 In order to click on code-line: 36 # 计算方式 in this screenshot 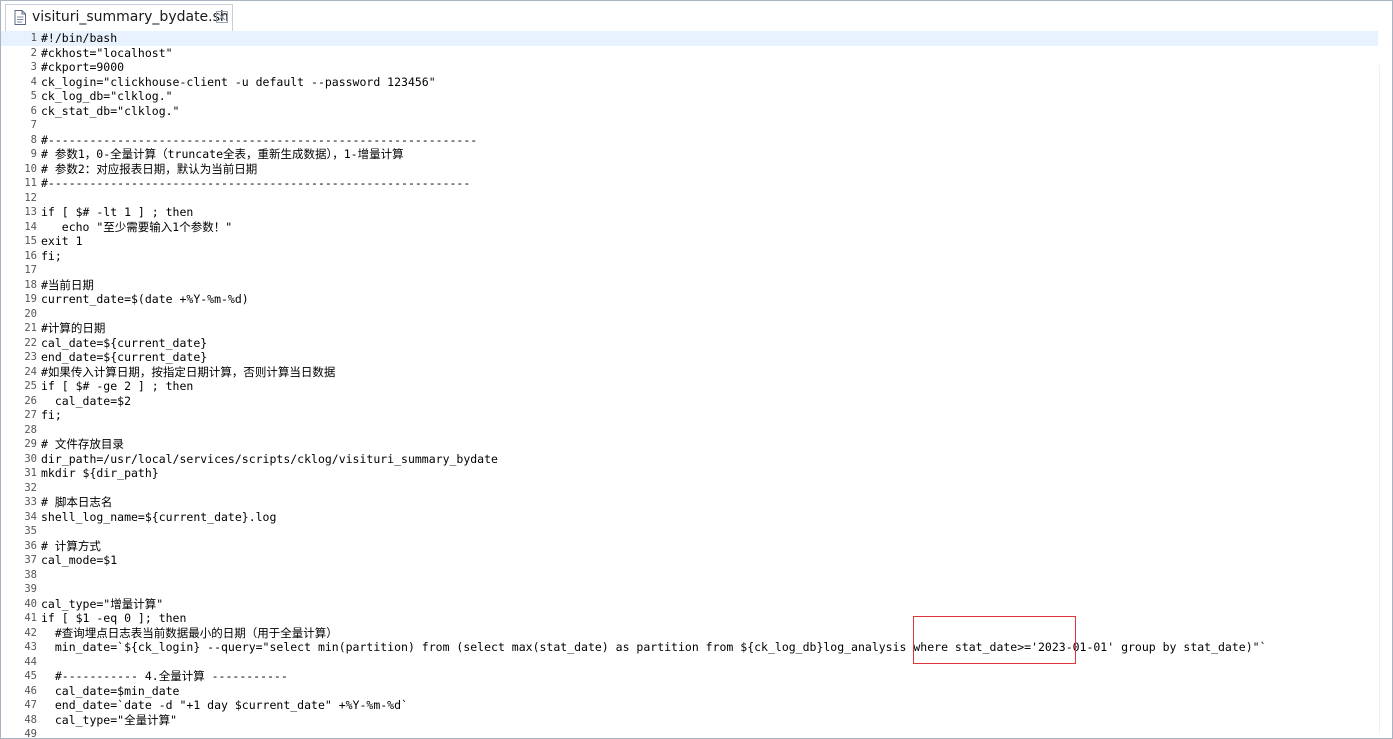, I will do `click(689, 546)`.